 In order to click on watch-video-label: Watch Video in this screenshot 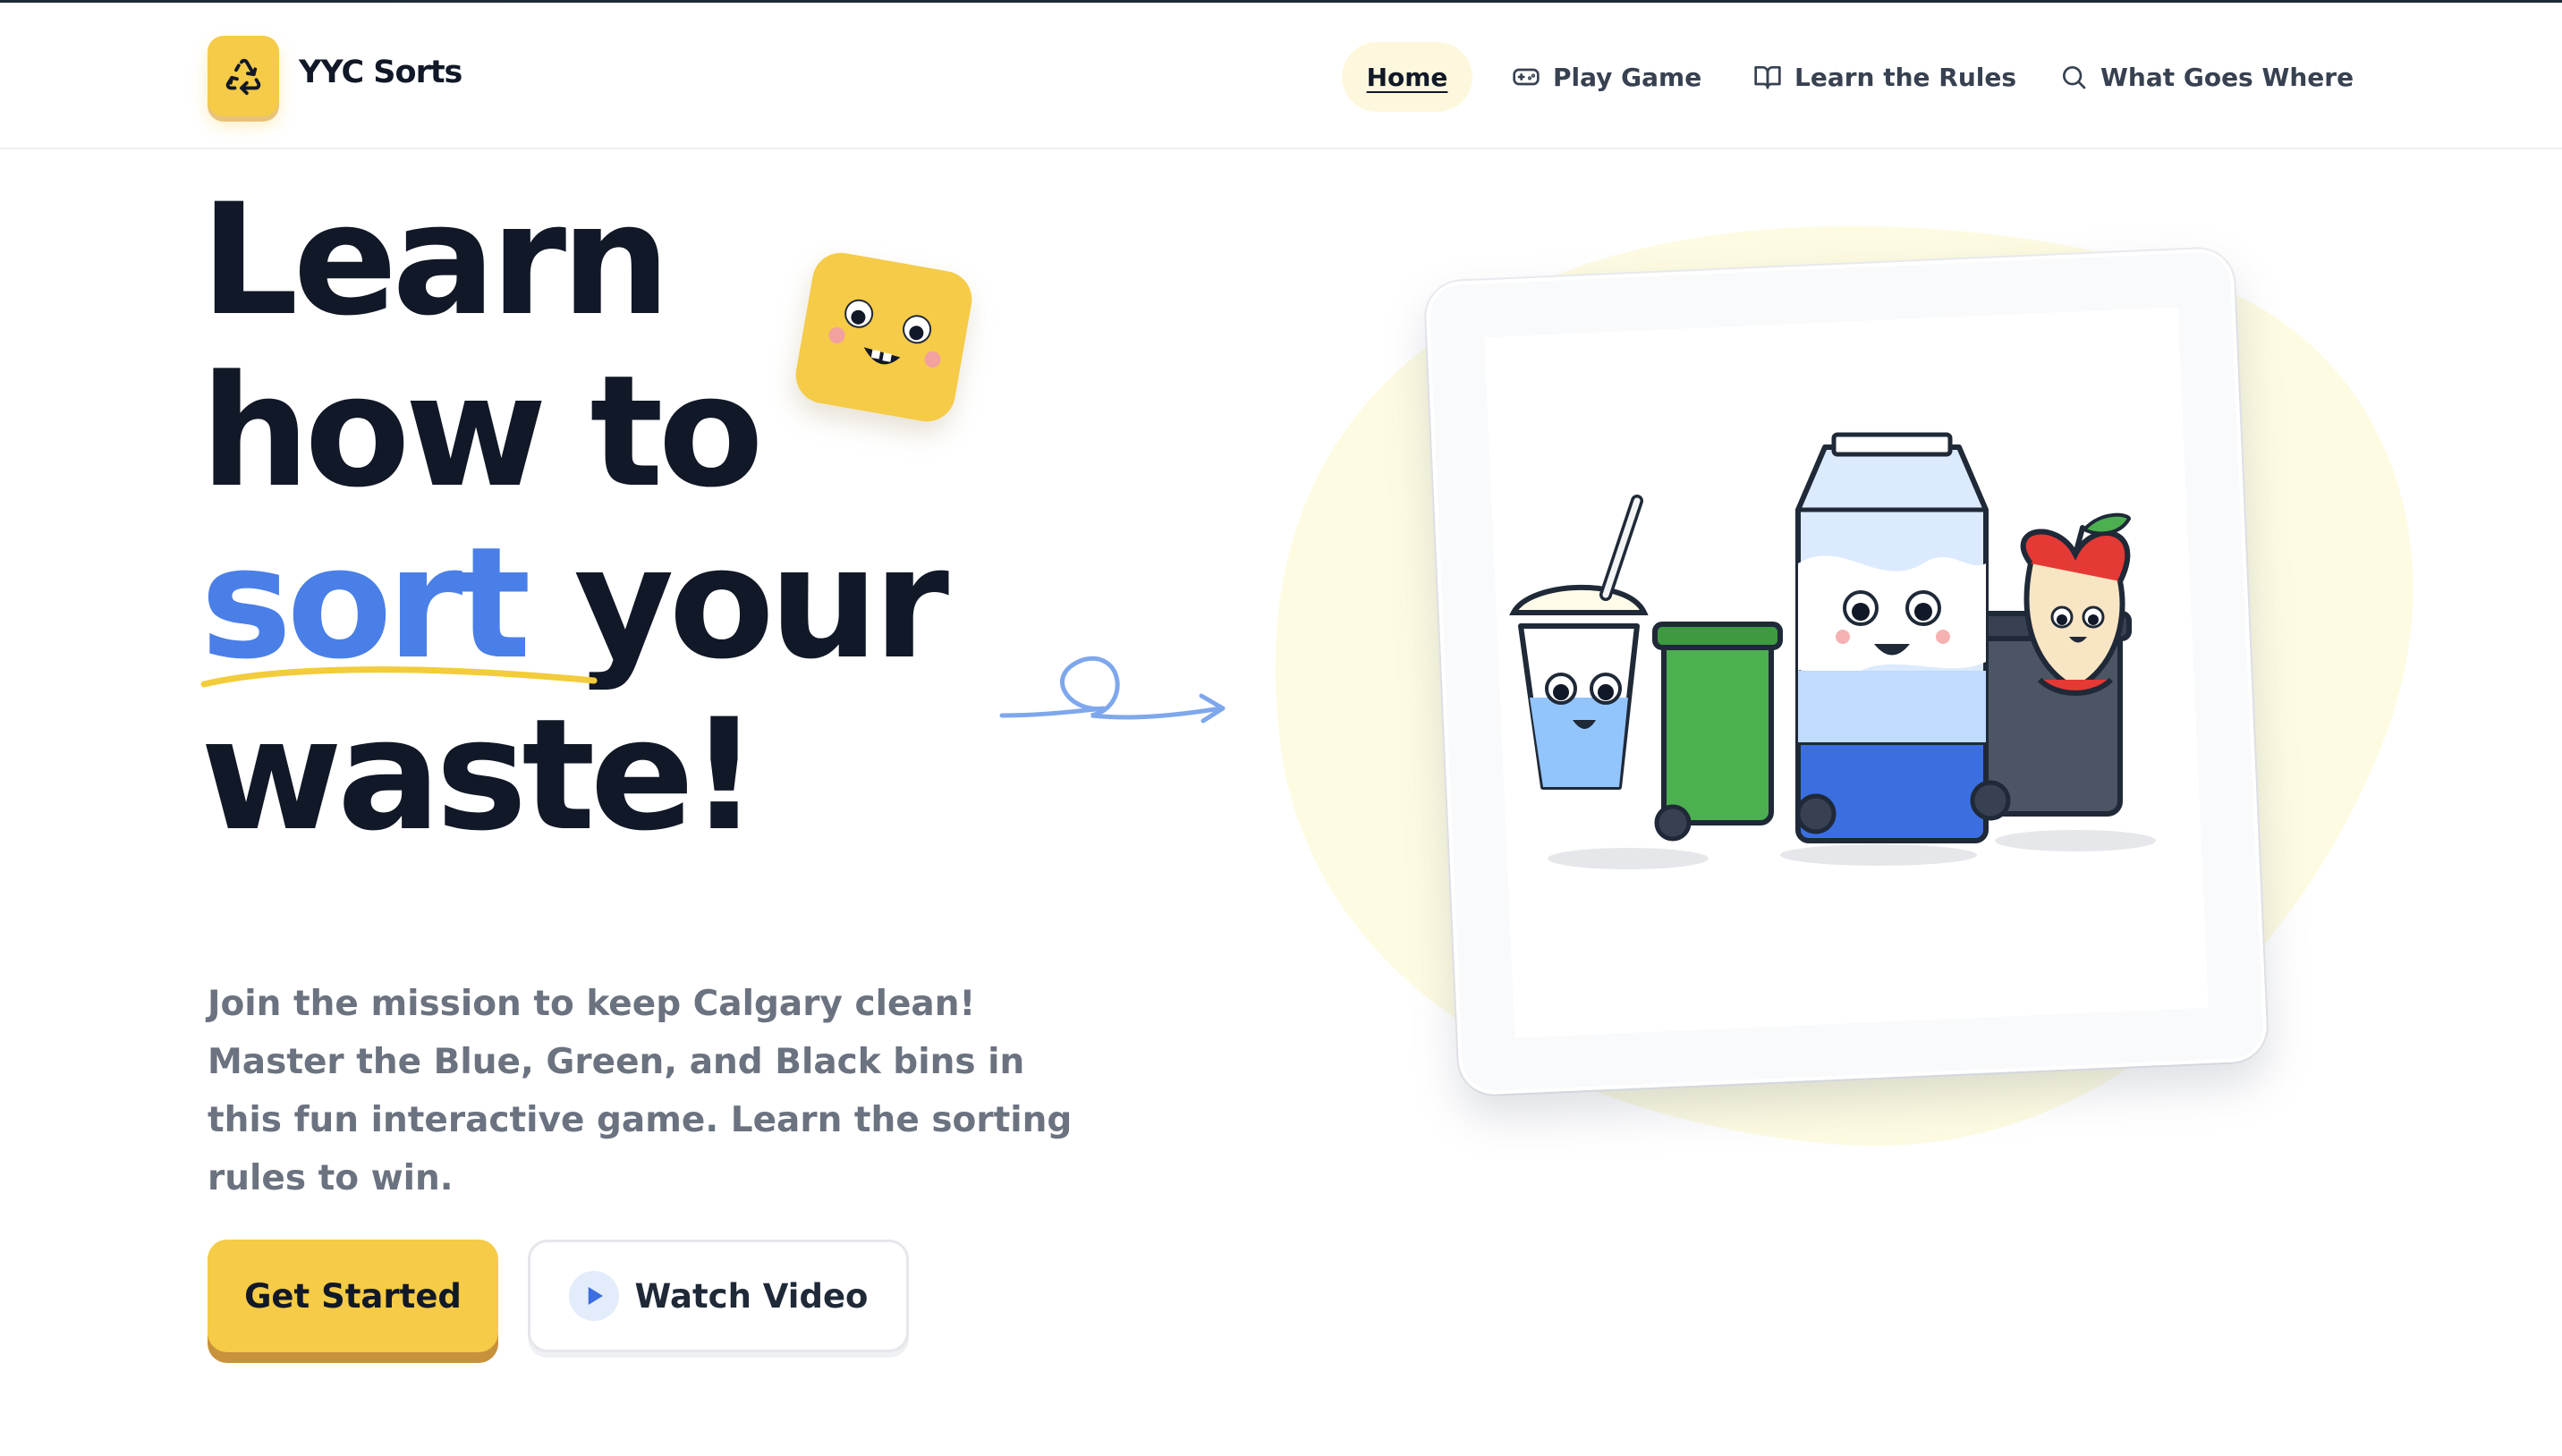, I will do `click(751, 1296)`.